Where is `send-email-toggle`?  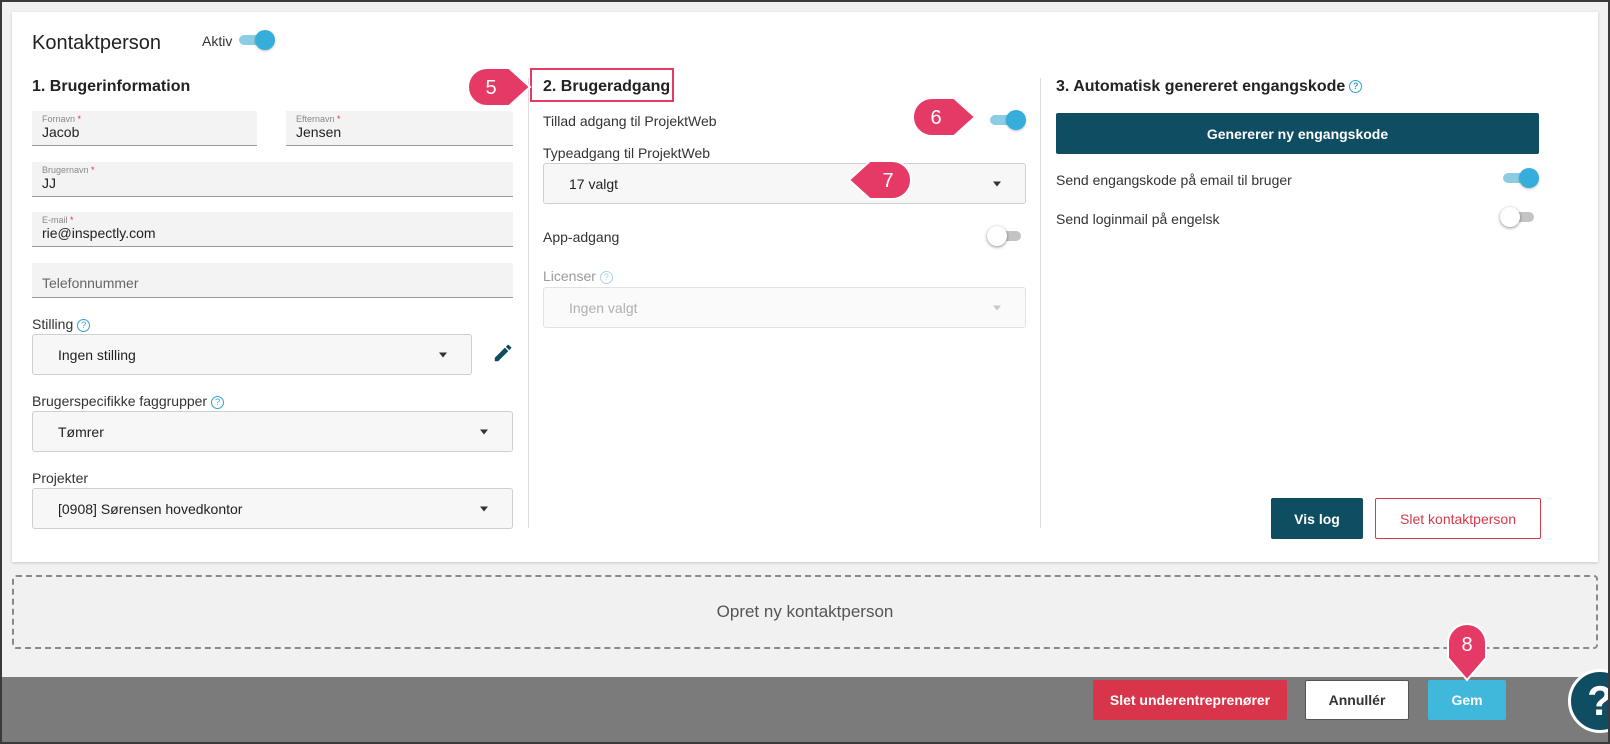 send-email-toggle is located at coordinates (1521, 178).